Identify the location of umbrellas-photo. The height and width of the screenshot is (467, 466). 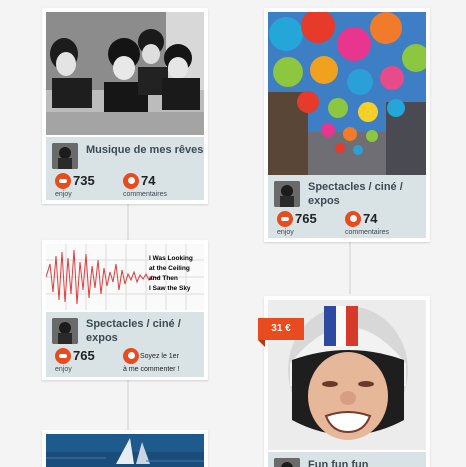
(347, 93).